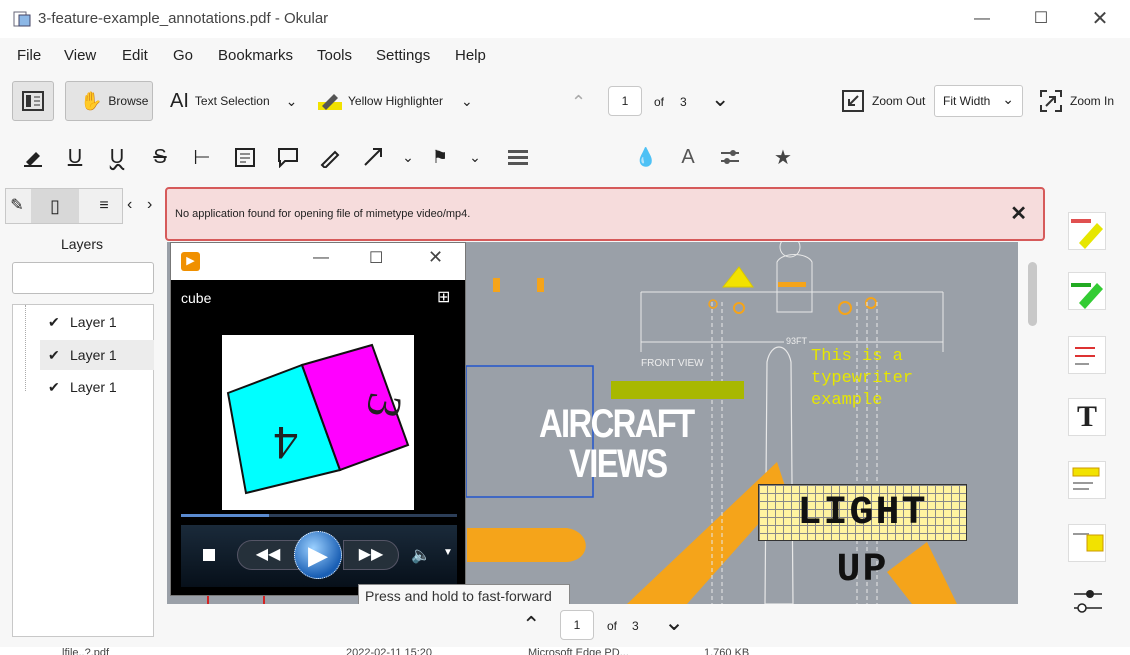  I want to click on zoom-out-button: Zoom Out, so click(883, 101).